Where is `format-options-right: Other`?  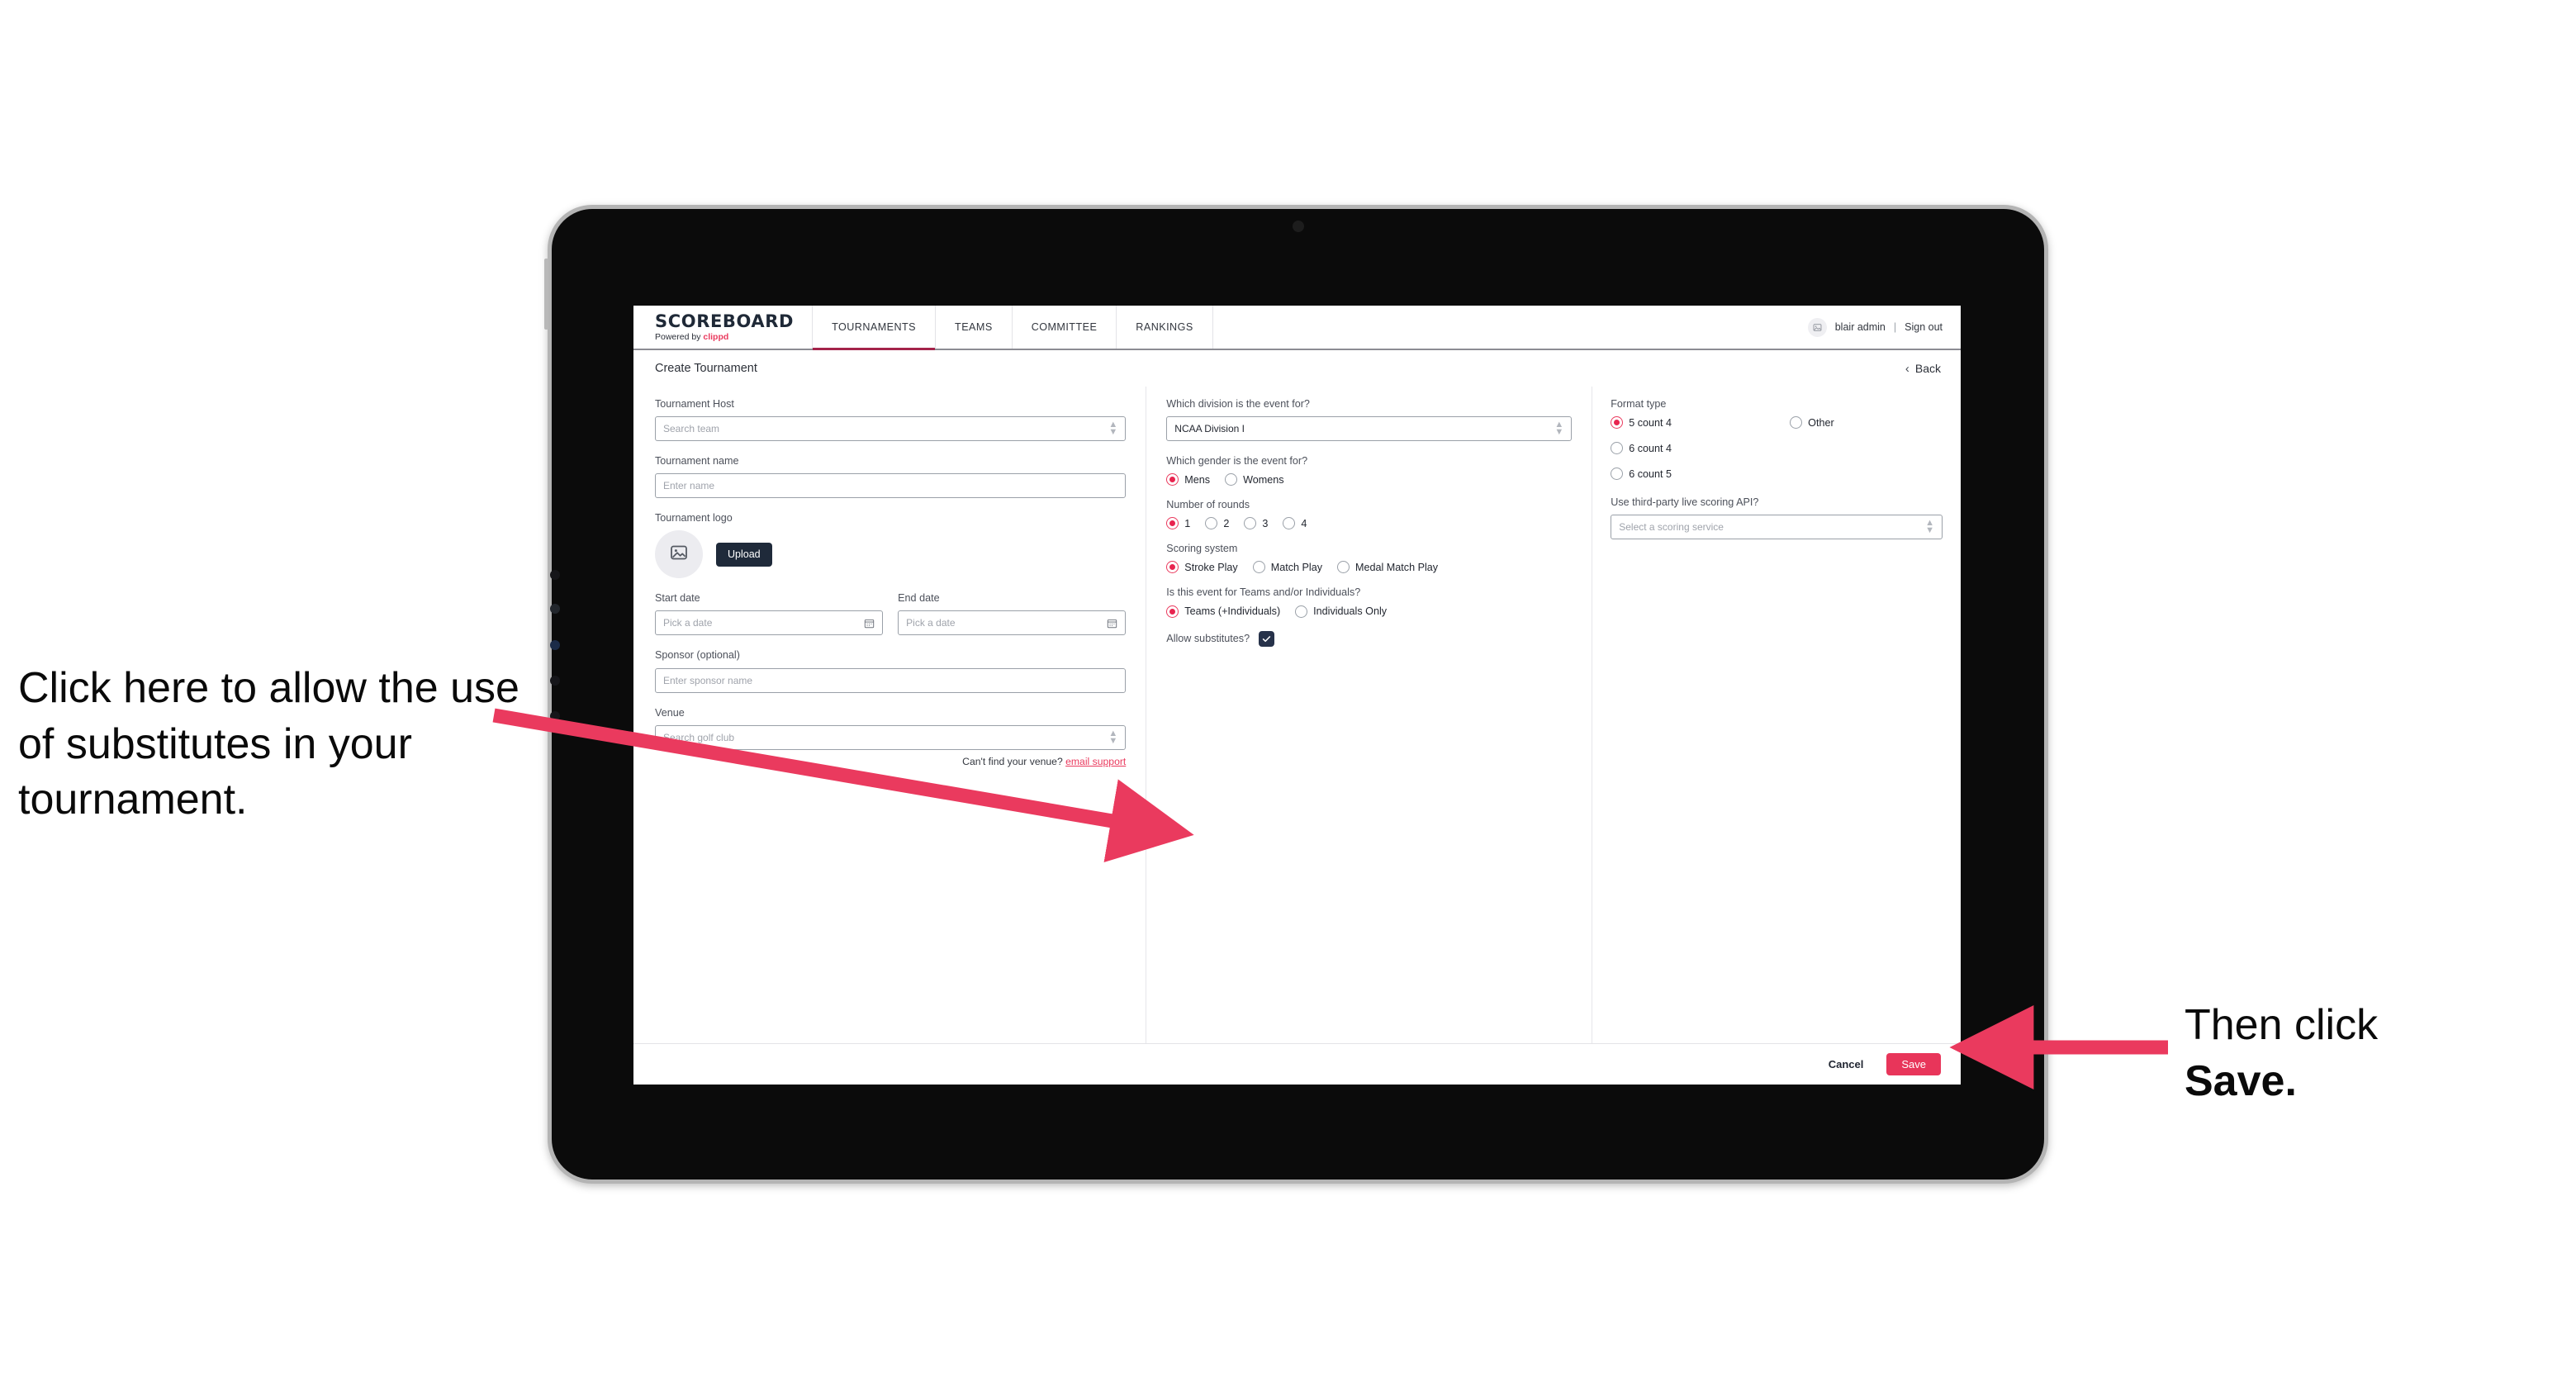 format-options-right: Other is located at coordinates (1867, 454).